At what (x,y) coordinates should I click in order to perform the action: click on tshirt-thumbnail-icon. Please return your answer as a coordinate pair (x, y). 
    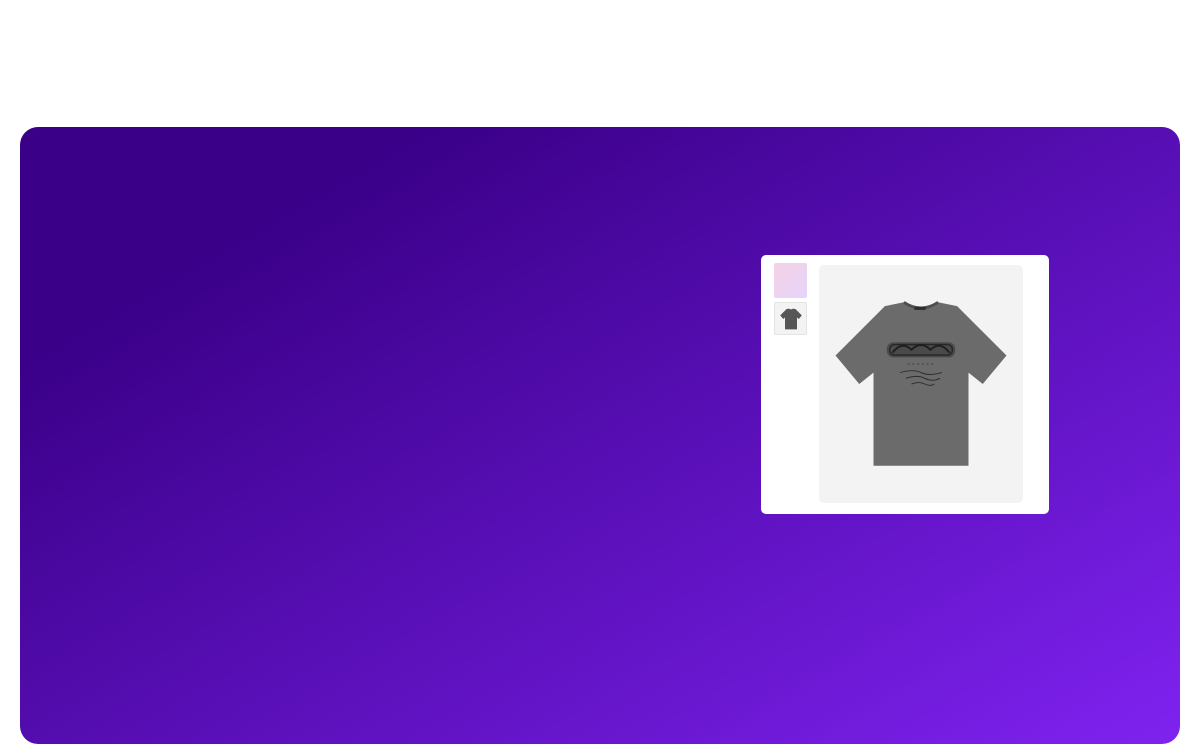
    Looking at the image, I should click on (790, 318).